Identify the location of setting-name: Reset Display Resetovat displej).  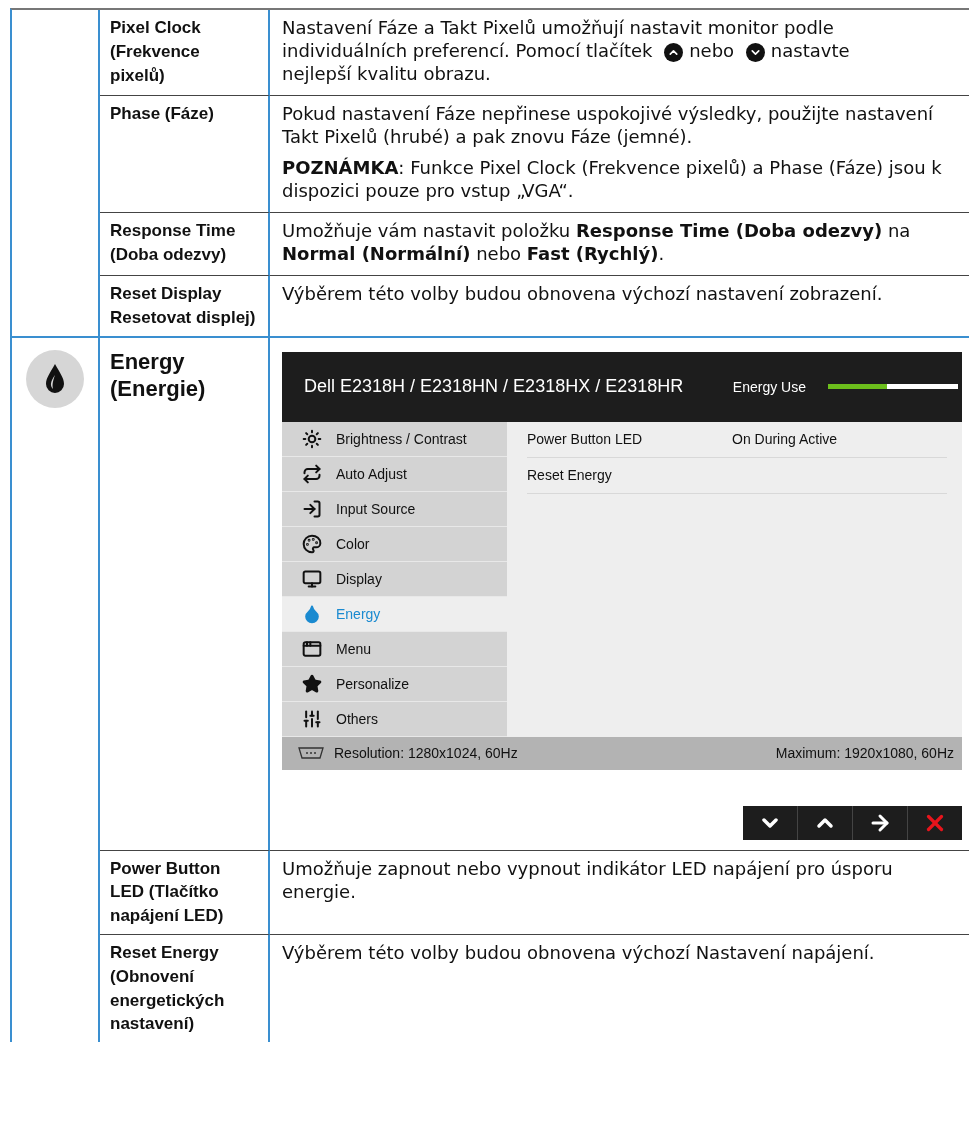
(185, 305).